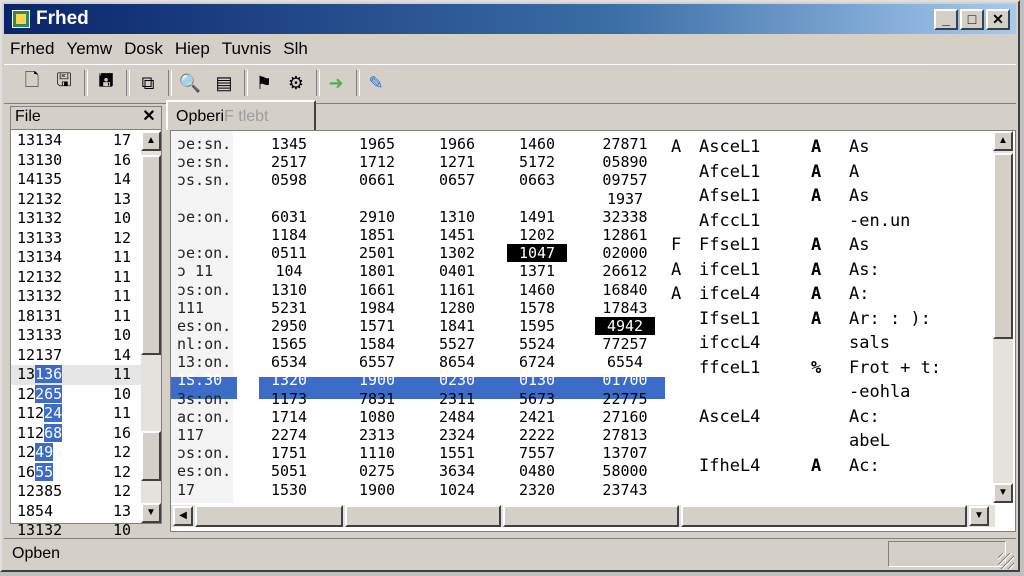 Image resolution: width=1024 pixels, height=576 pixels. I want to click on hex-cell: 1900, so click(377, 380).